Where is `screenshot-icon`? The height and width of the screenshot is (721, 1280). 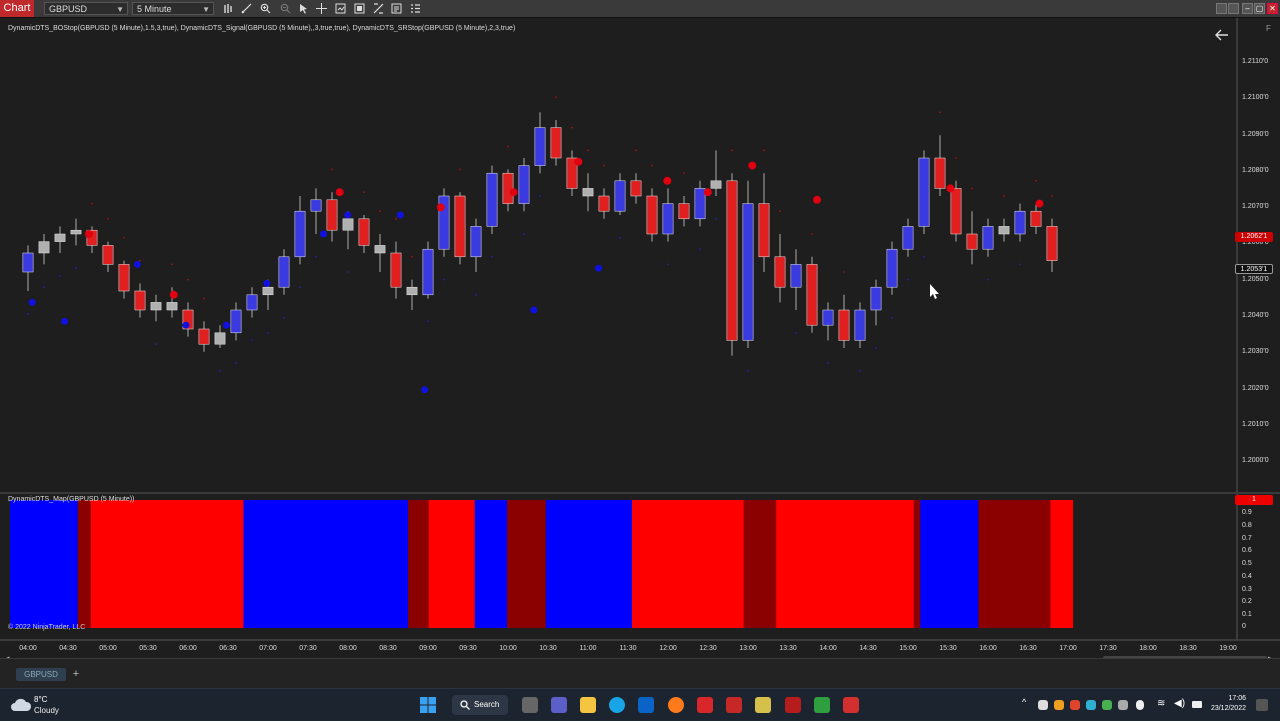
screenshot-icon is located at coordinates (359, 8).